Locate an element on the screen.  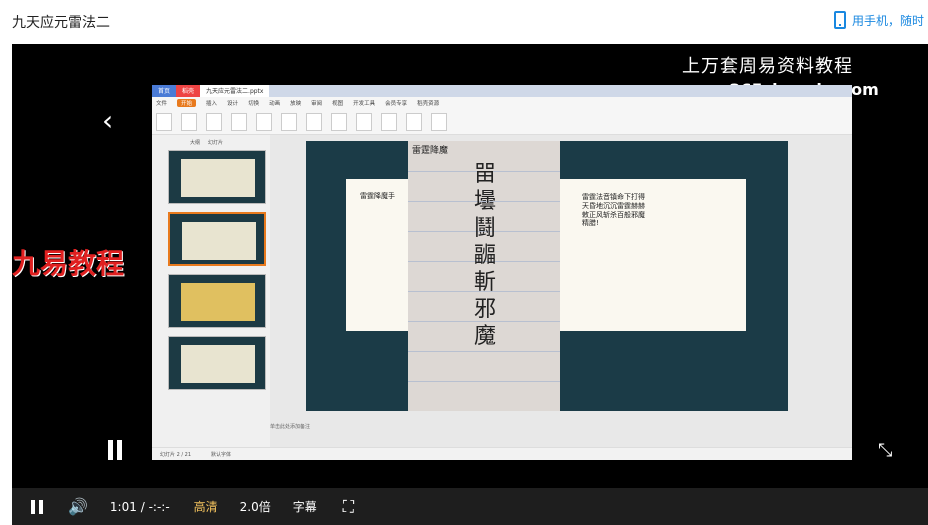
phone-link: 用手机，随时 is located at coordinates (879, 20).